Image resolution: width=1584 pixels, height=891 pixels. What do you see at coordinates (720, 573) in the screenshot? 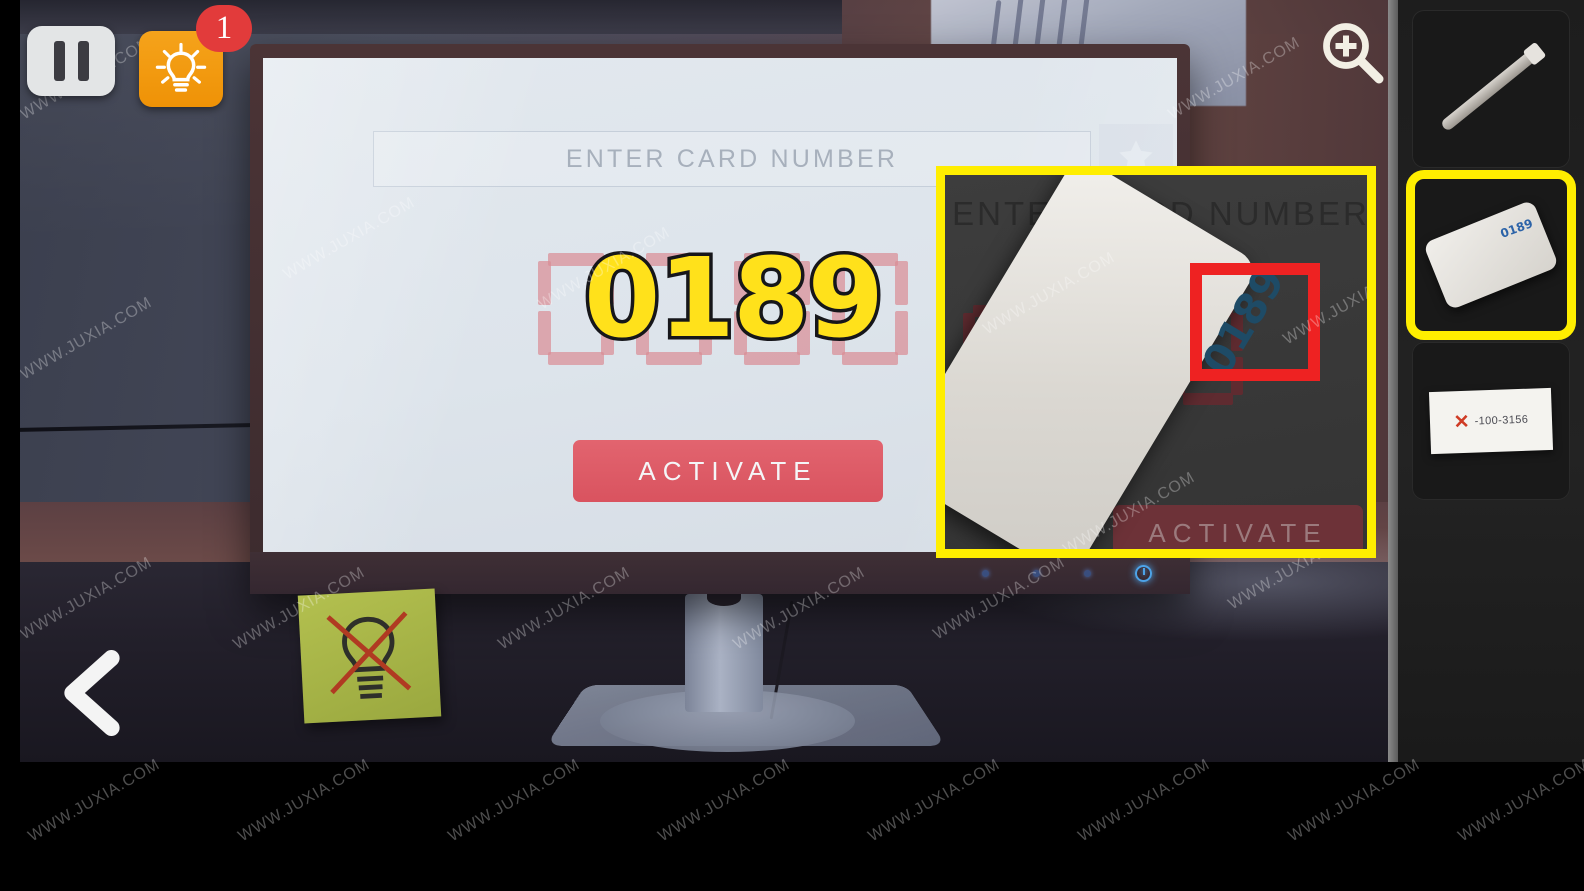
I see `monitor-bezel-bottom` at bounding box center [720, 573].